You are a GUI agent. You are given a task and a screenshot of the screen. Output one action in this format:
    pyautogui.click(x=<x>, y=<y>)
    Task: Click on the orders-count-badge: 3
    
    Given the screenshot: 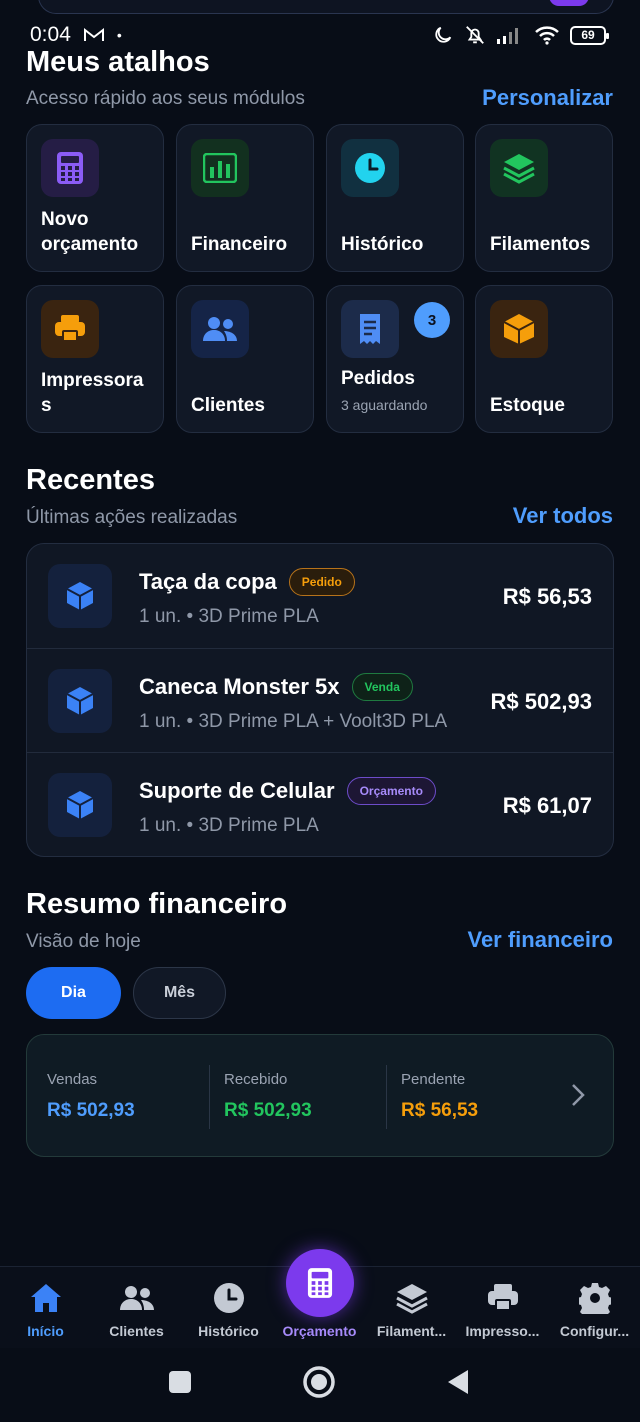 What is the action you would take?
    pyautogui.click(x=432, y=320)
    